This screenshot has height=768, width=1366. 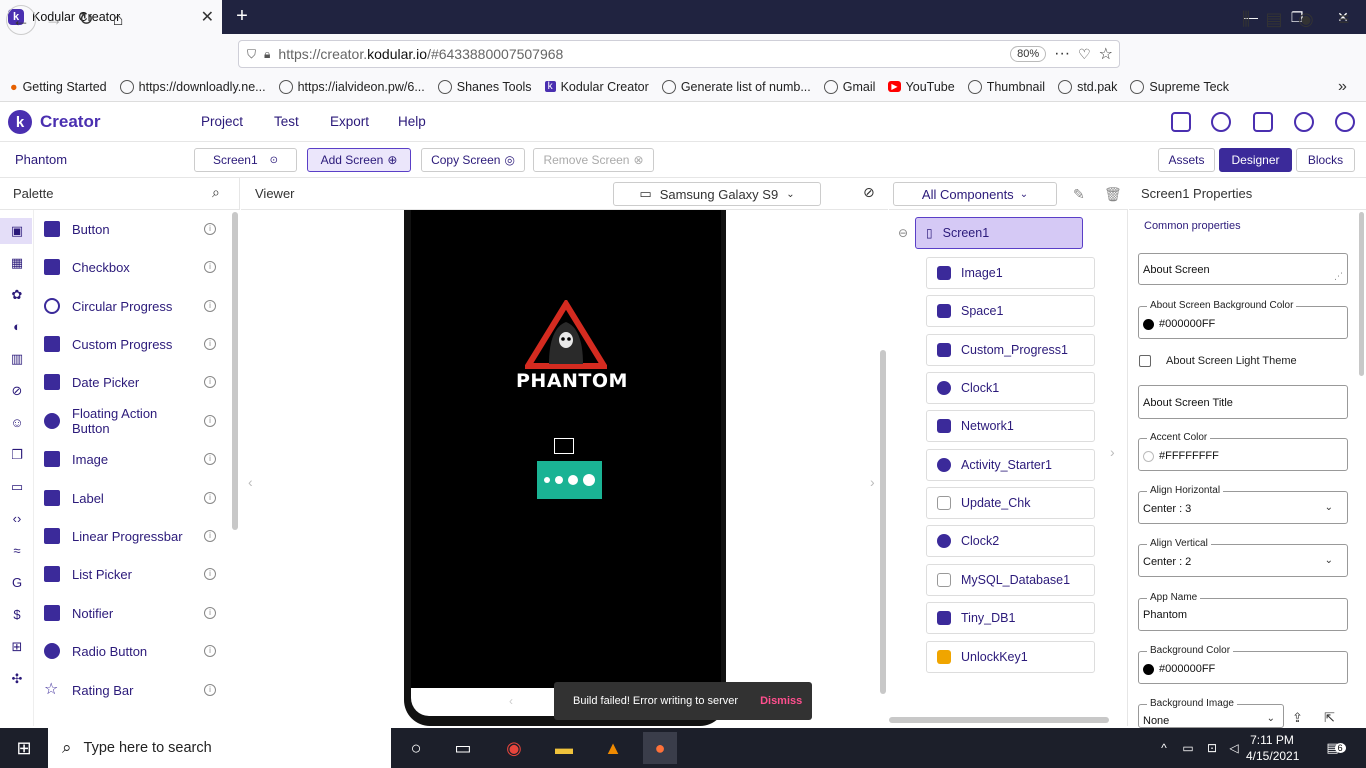 I want to click on sidebar-icon: ▤, so click(x=1274, y=19).